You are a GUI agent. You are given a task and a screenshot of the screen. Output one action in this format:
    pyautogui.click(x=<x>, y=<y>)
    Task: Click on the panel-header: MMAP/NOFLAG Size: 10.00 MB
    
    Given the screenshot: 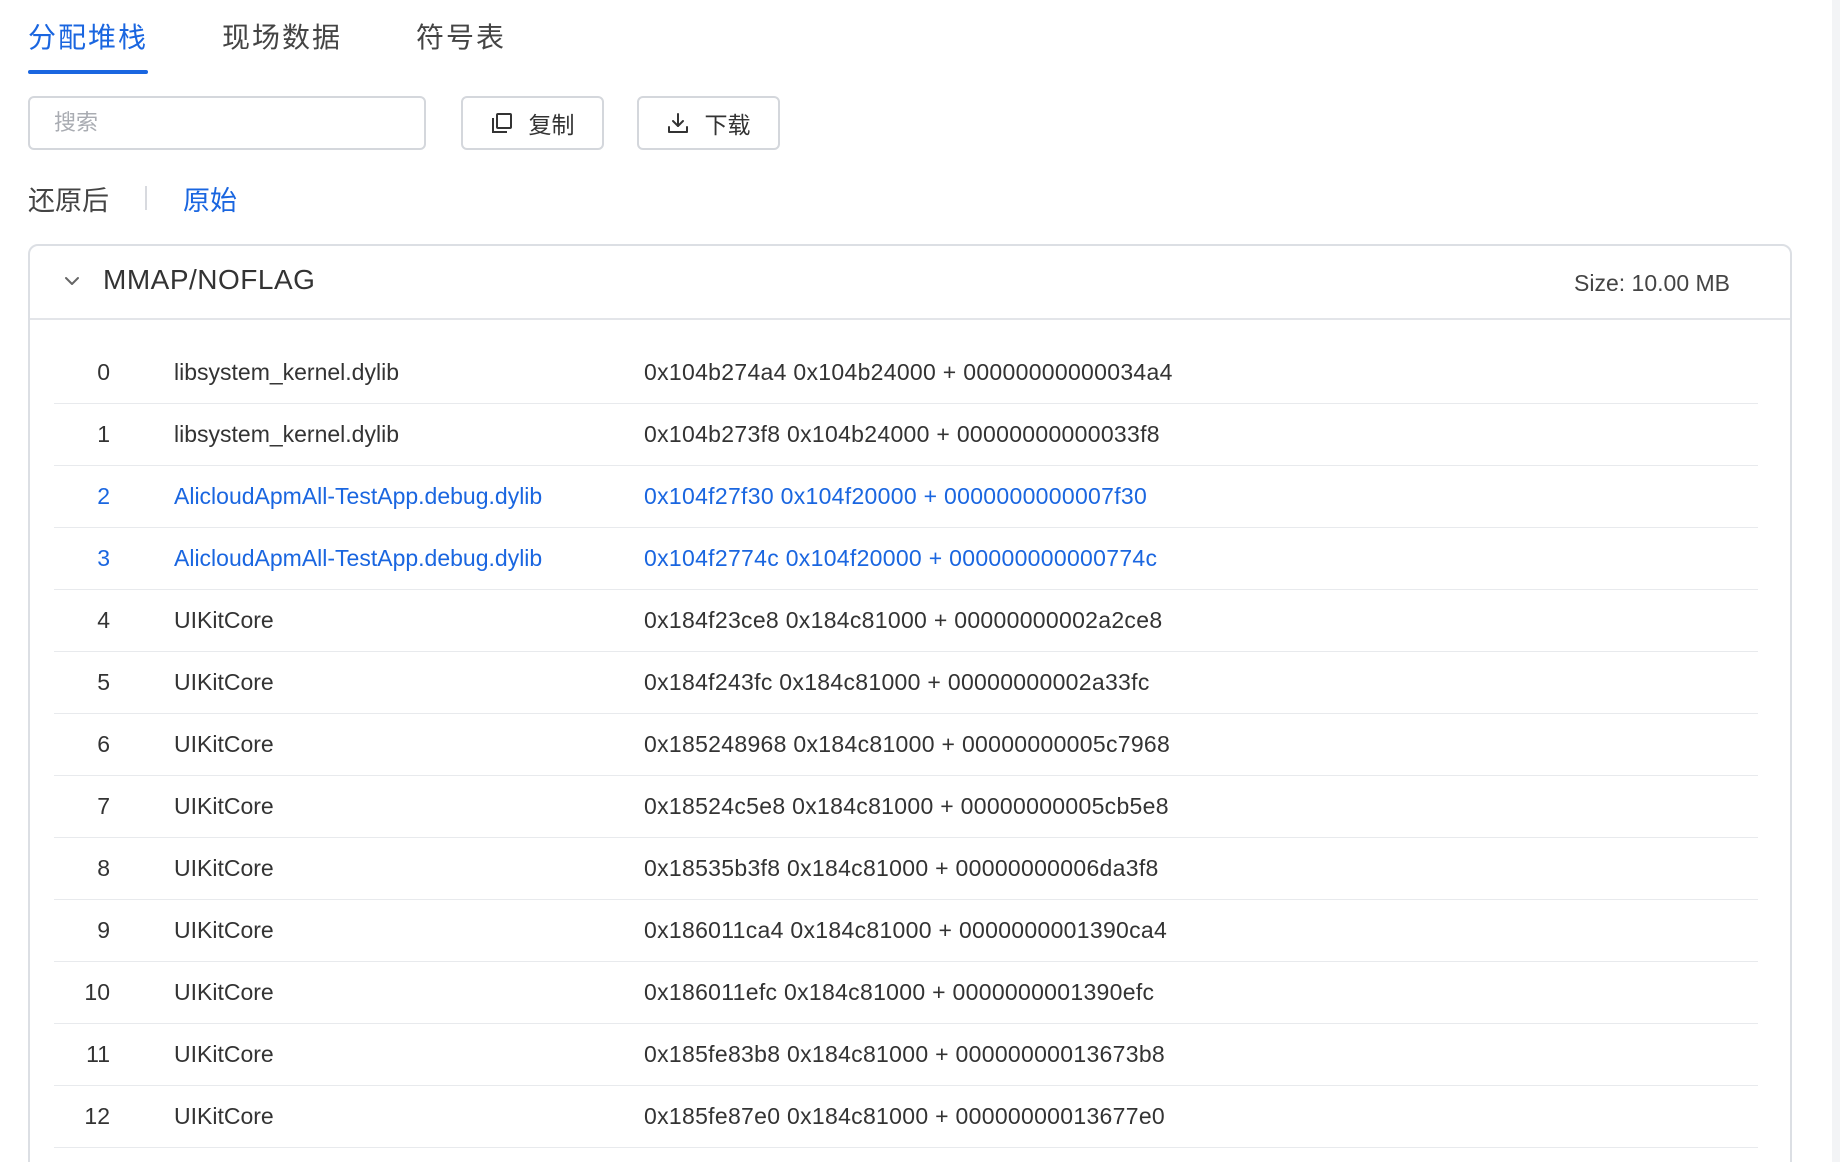 What is the action you would take?
    pyautogui.click(x=910, y=283)
    